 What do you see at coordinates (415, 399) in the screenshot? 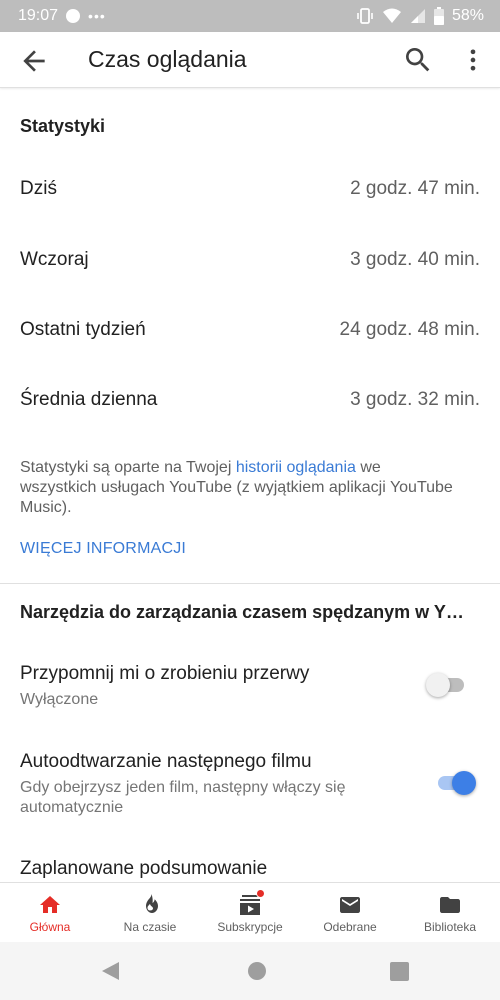
I see `stat-value: 3 godz. 32 min.` at bounding box center [415, 399].